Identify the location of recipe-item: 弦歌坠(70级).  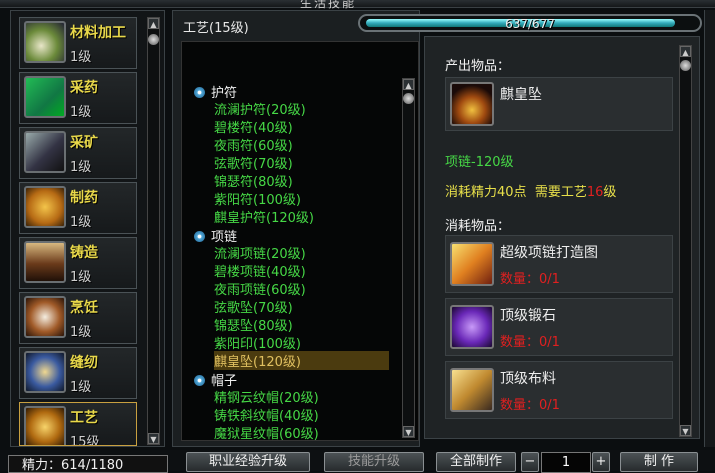
(253, 306).